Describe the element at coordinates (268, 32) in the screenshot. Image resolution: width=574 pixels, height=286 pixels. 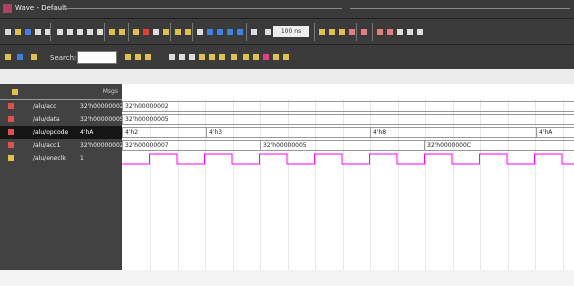
I see `list-icon` at that location.